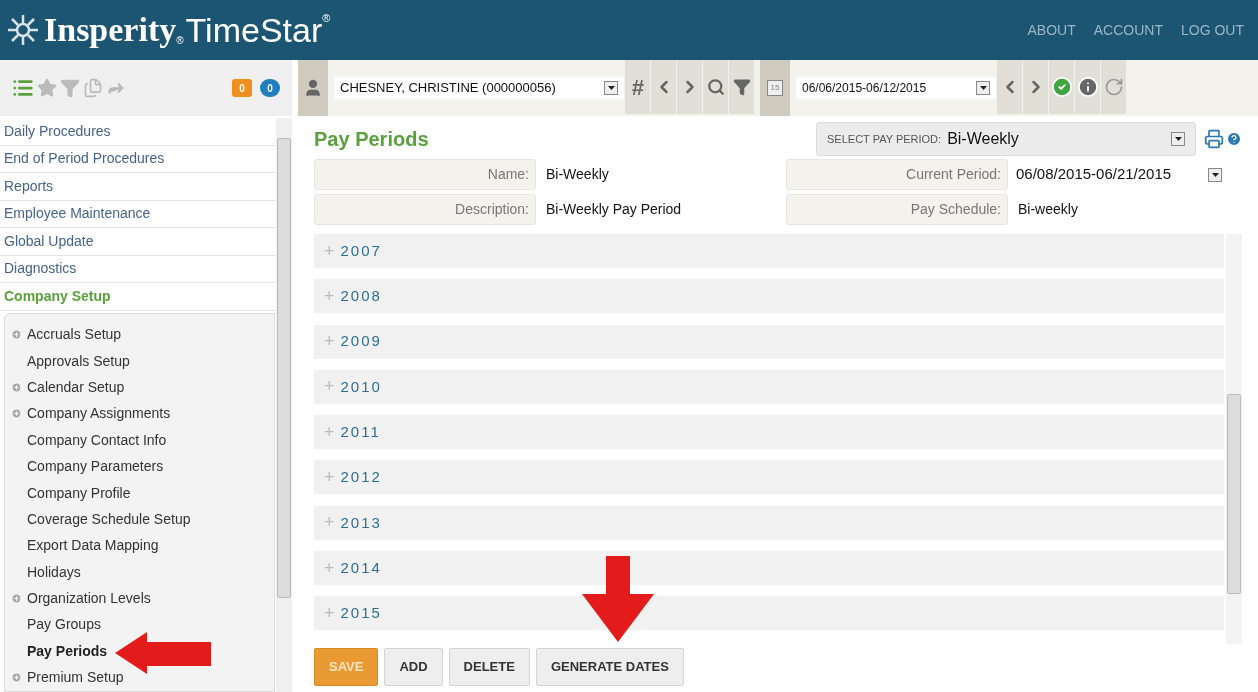  Describe the element at coordinates (1051, 30) in the screenshot. I see `header-link: ABOUT` at that location.